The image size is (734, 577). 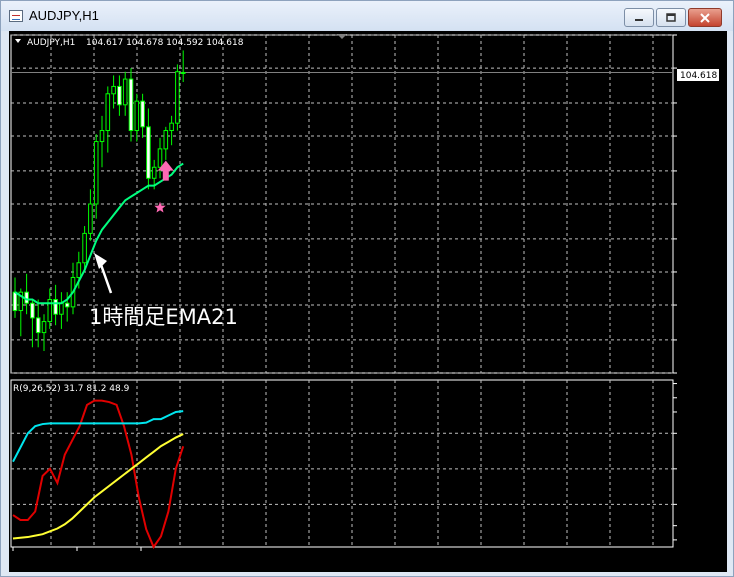 I want to click on close-button, so click(x=705, y=17).